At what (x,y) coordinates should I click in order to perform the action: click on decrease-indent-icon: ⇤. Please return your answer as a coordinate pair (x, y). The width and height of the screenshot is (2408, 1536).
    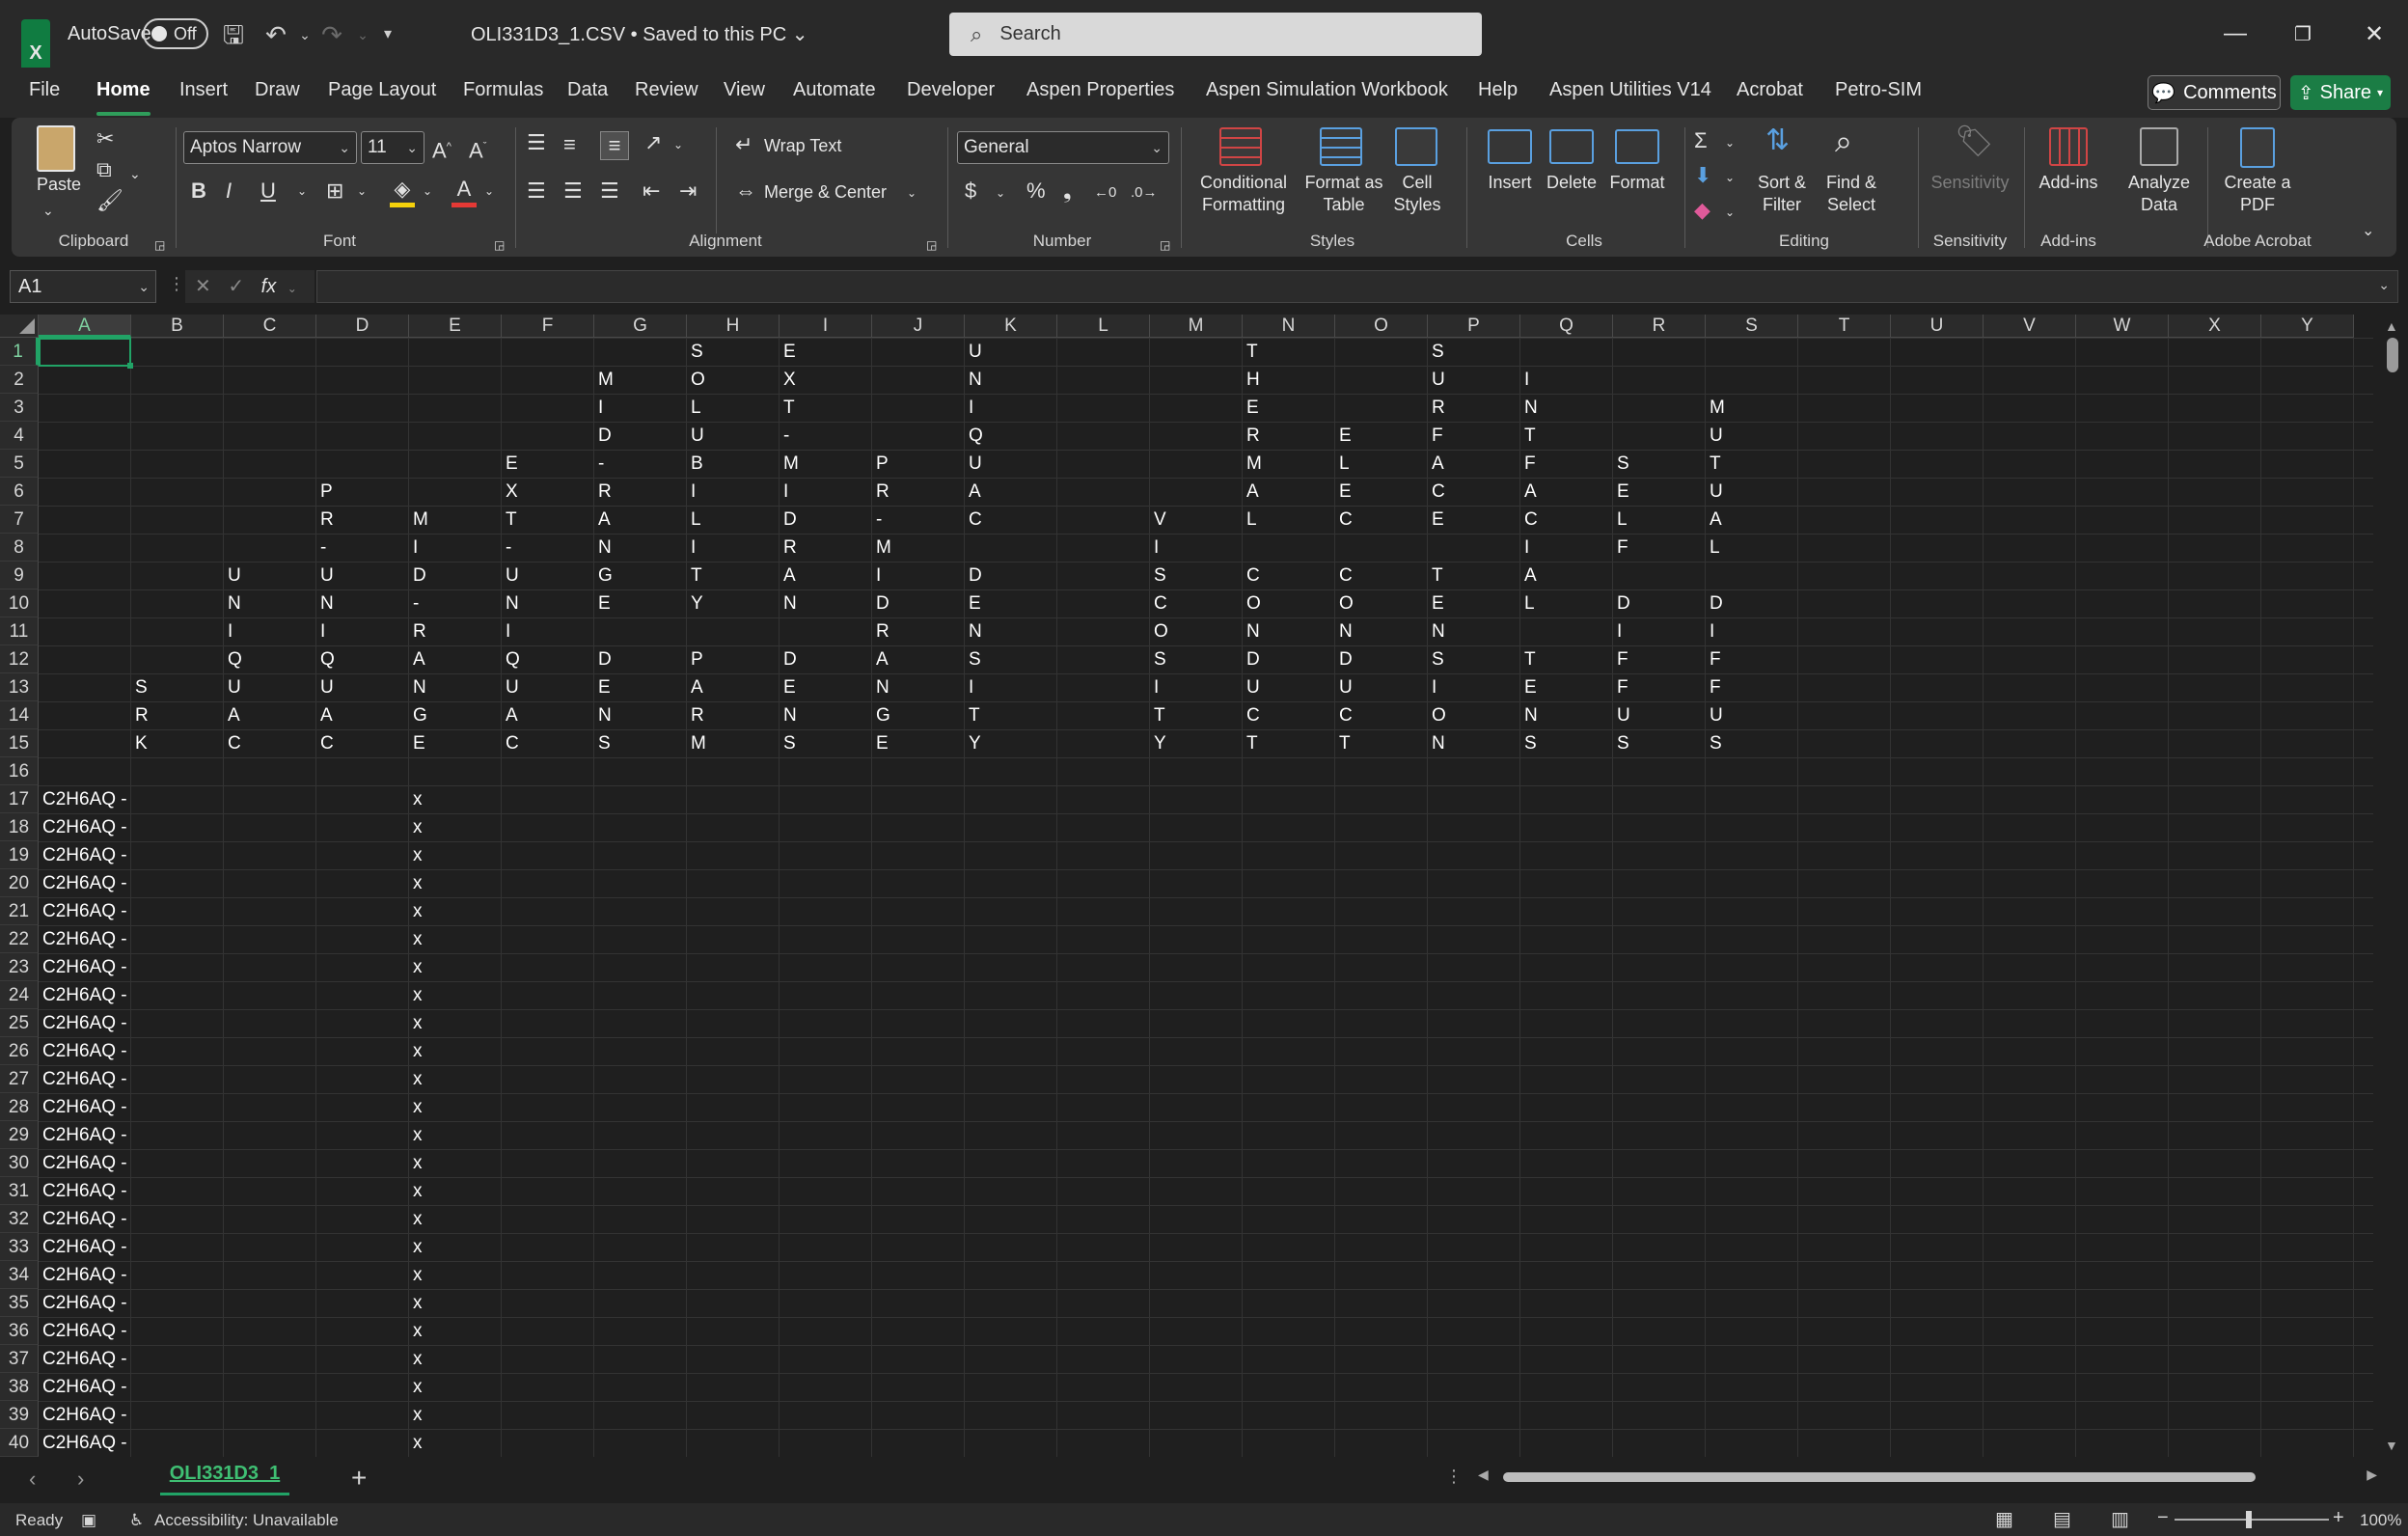
    Looking at the image, I should click on (651, 191).